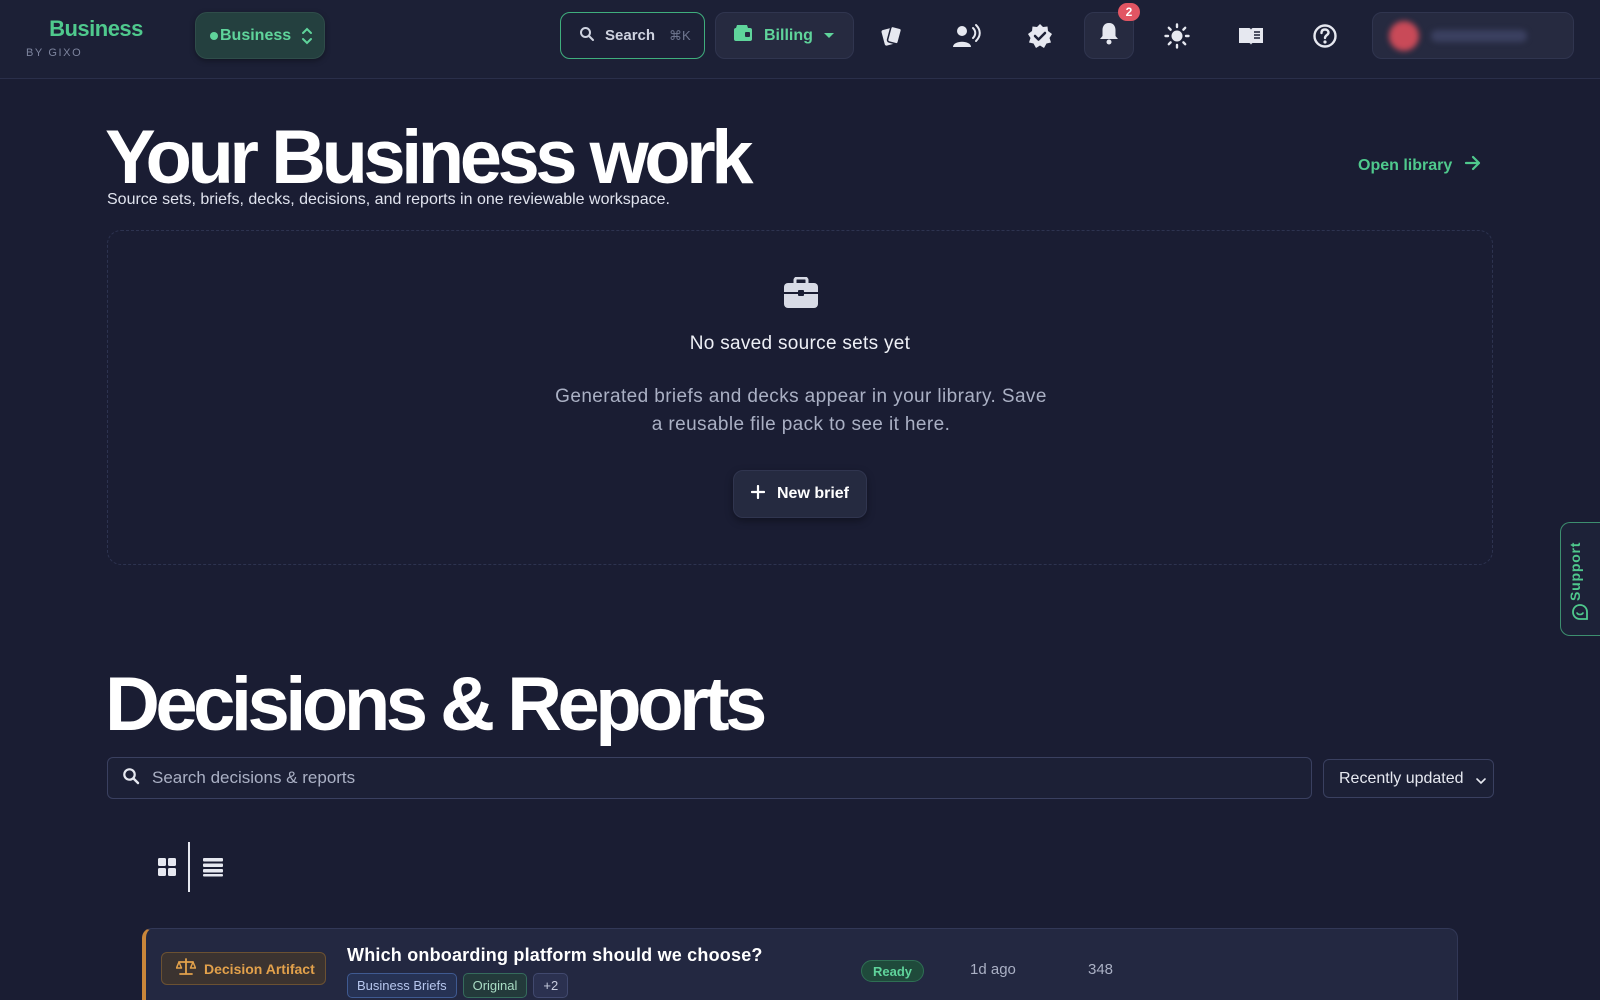 The height and width of the screenshot is (1000, 1600). I want to click on decisions-search, so click(709, 778).